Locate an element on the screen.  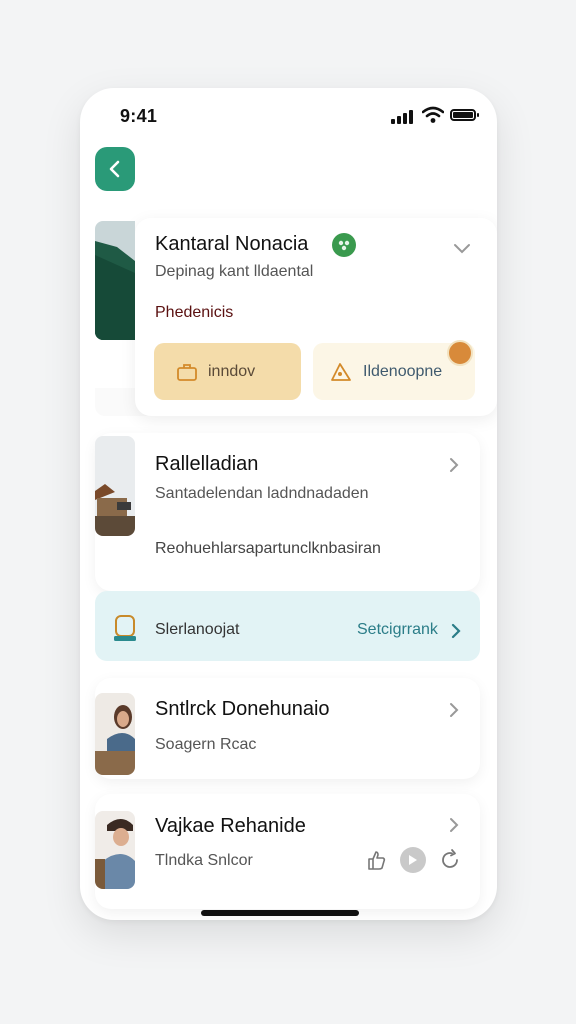
listing-title: Rallelladian is located at coordinates (207, 464).